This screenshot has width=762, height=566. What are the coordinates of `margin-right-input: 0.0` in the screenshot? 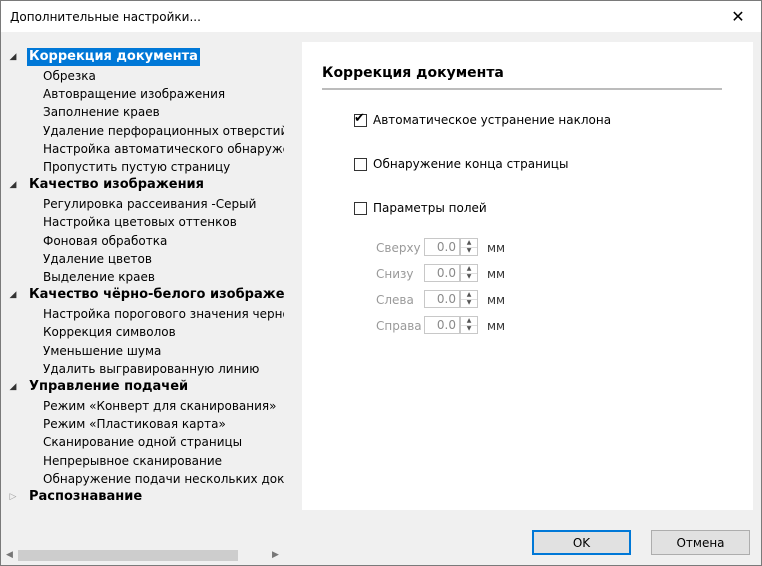 It's located at (442, 325).